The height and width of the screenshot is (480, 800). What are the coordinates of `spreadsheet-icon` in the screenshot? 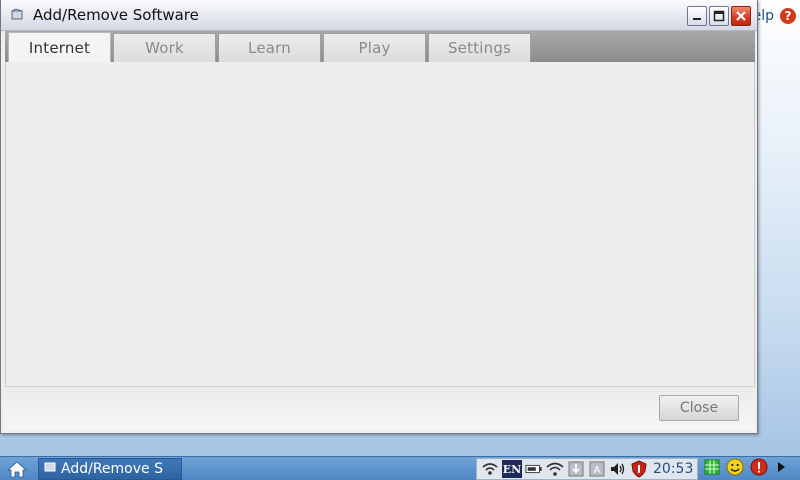 It's located at (712, 469).